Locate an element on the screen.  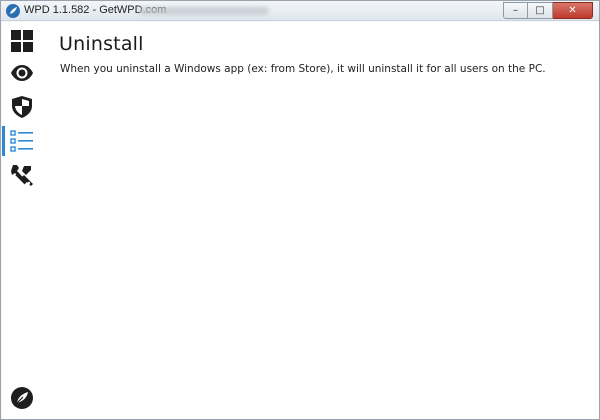
sidebar-item-tools is located at coordinates (22, 175).